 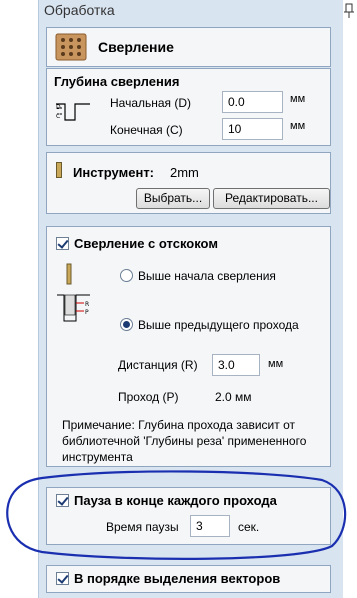 I want to click on depth-diagram-icon: C D, so click(x=73, y=112).